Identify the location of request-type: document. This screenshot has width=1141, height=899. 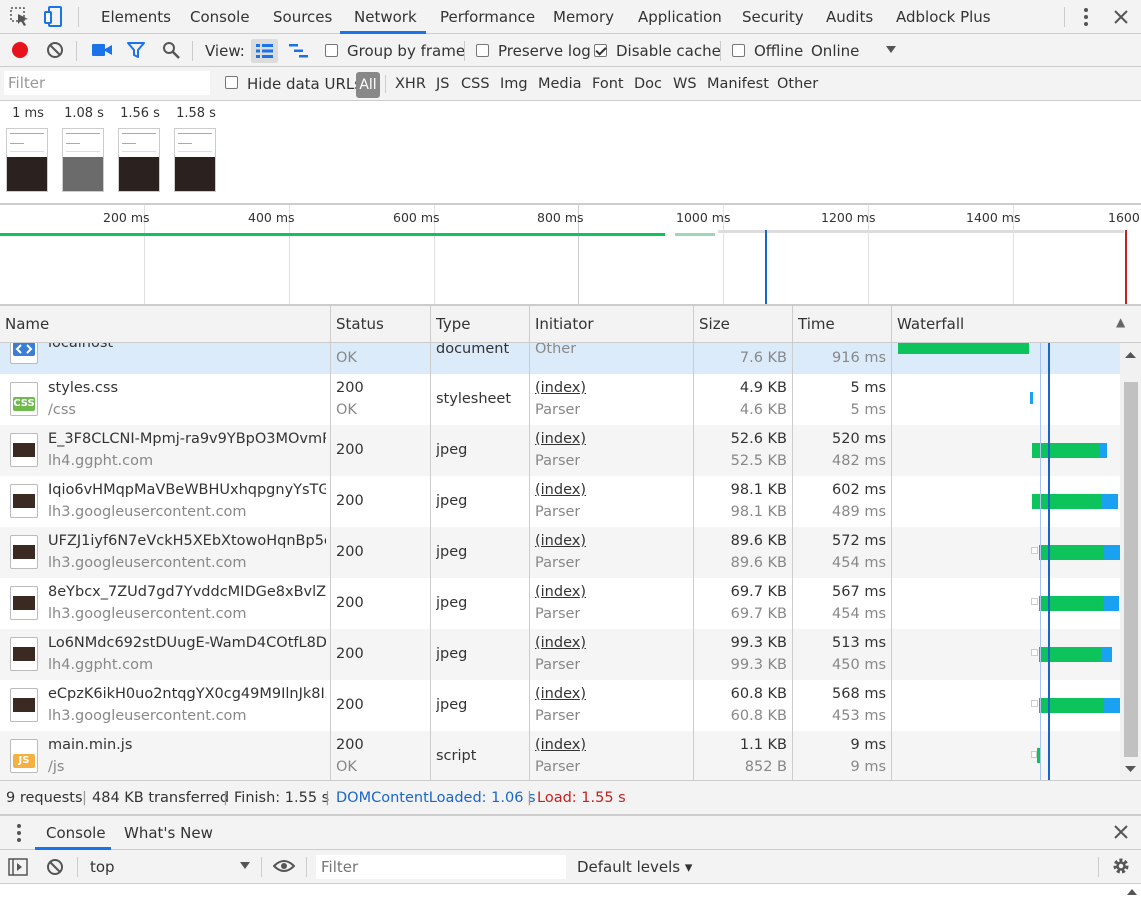
(473, 350).